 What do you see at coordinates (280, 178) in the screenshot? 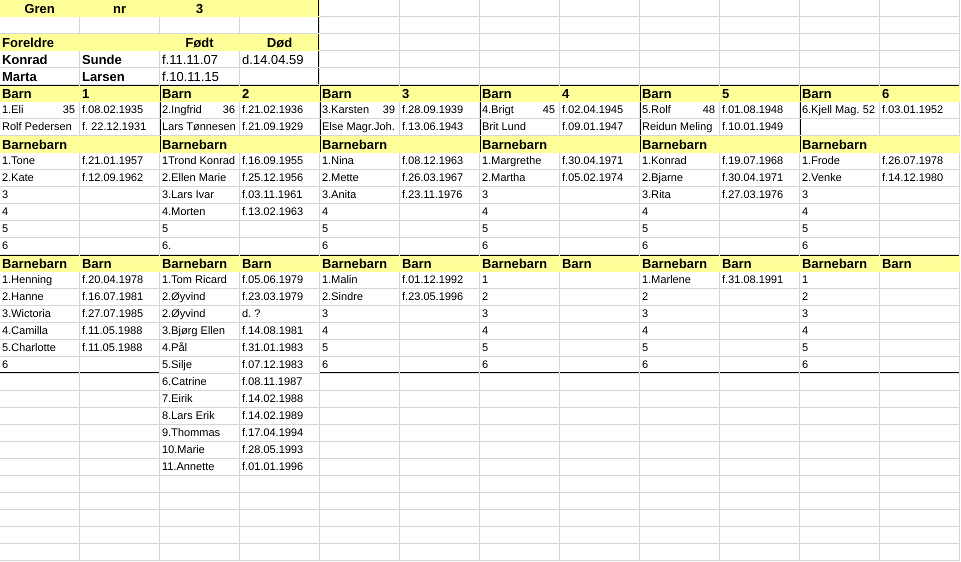
I see `table-cell: f.25.12.1956` at bounding box center [280, 178].